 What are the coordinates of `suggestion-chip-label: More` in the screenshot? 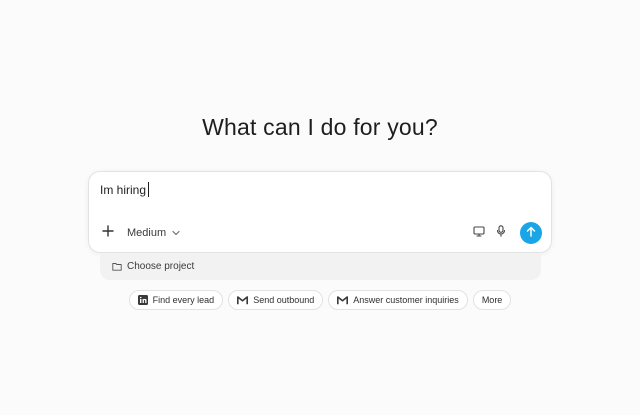 It's located at (492, 300).